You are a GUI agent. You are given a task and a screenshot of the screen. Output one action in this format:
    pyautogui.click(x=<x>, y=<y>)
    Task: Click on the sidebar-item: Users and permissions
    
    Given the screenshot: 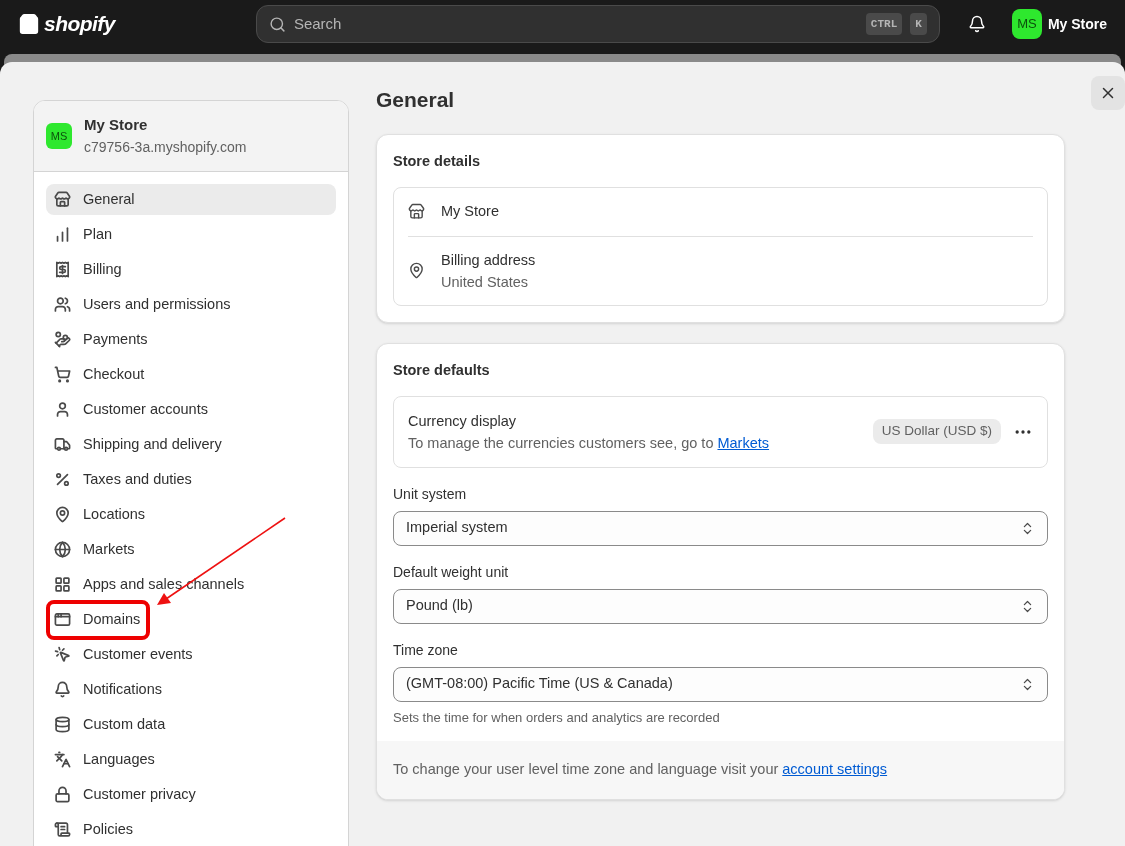 What is the action you would take?
    pyautogui.click(x=191, y=304)
    